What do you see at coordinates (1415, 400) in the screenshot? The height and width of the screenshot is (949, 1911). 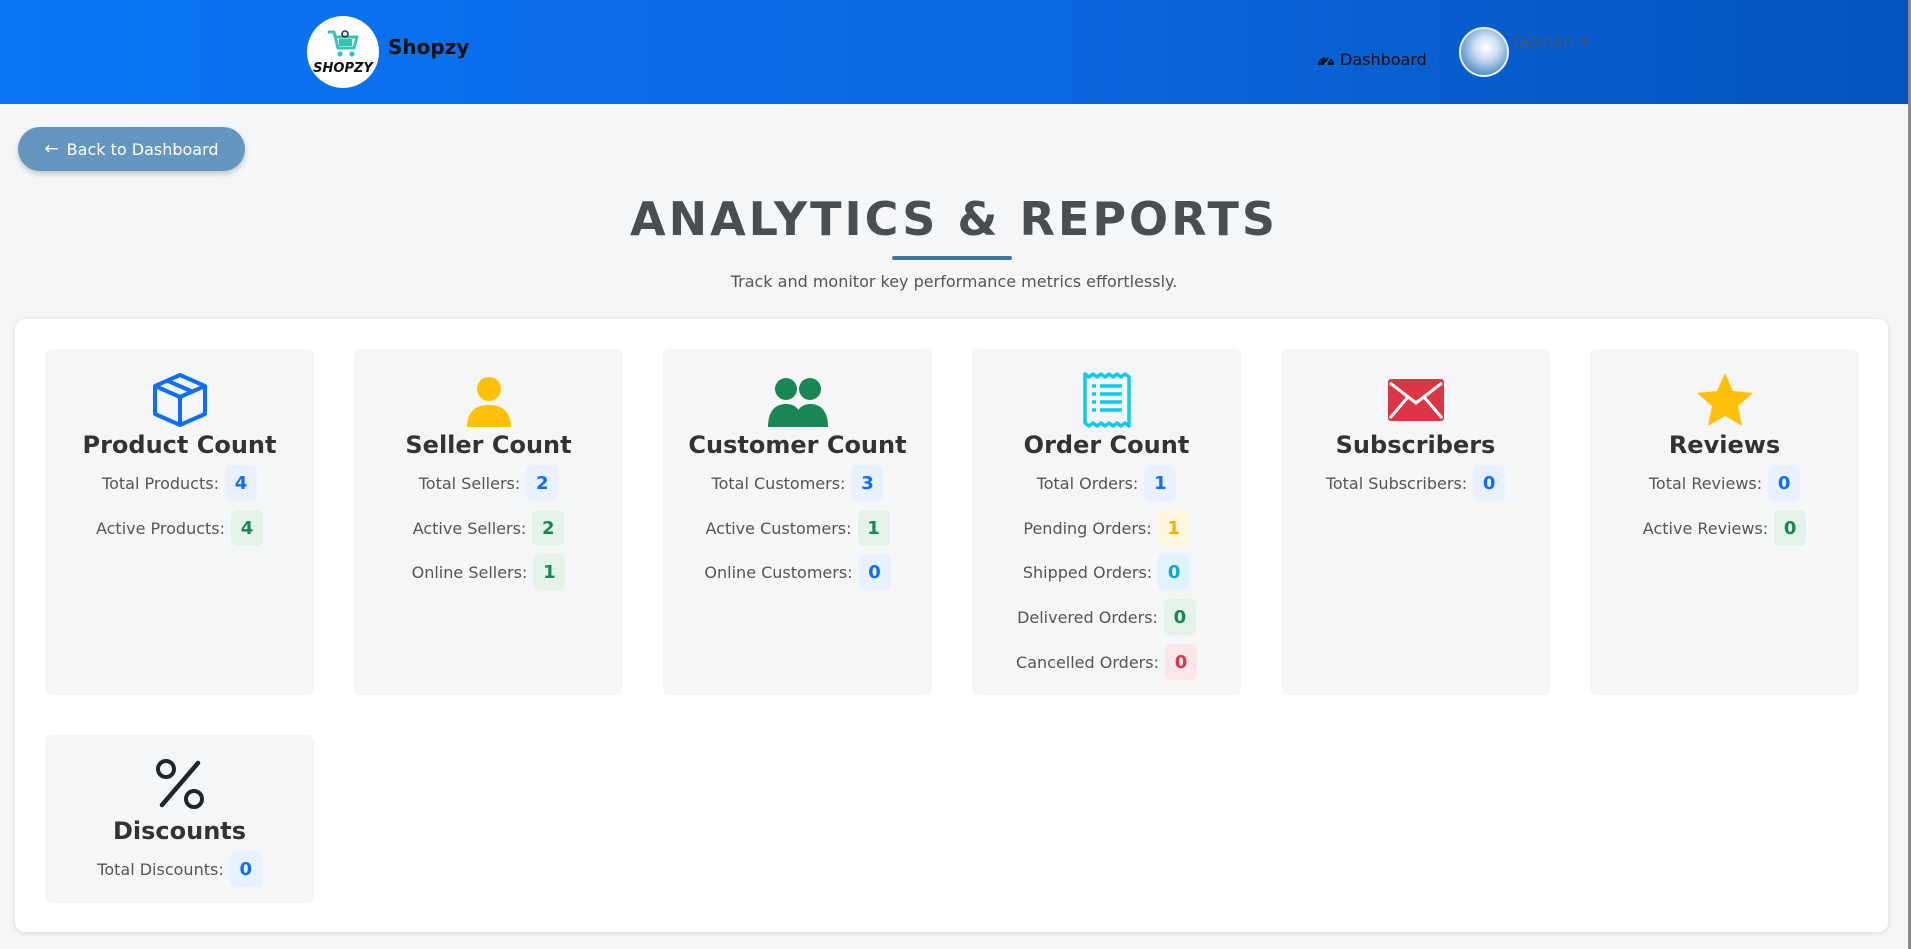 I see `envelope-icon` at bounding box center [1415, 400].